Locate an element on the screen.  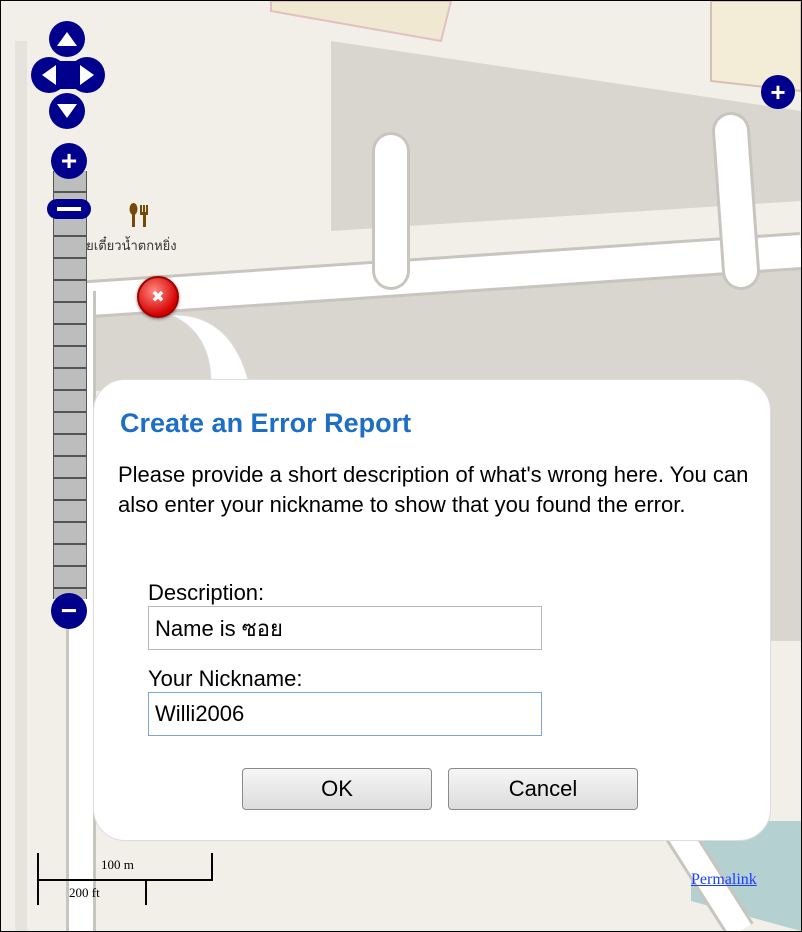
layer-switcher-button: + is located at coordinates (778, 92).